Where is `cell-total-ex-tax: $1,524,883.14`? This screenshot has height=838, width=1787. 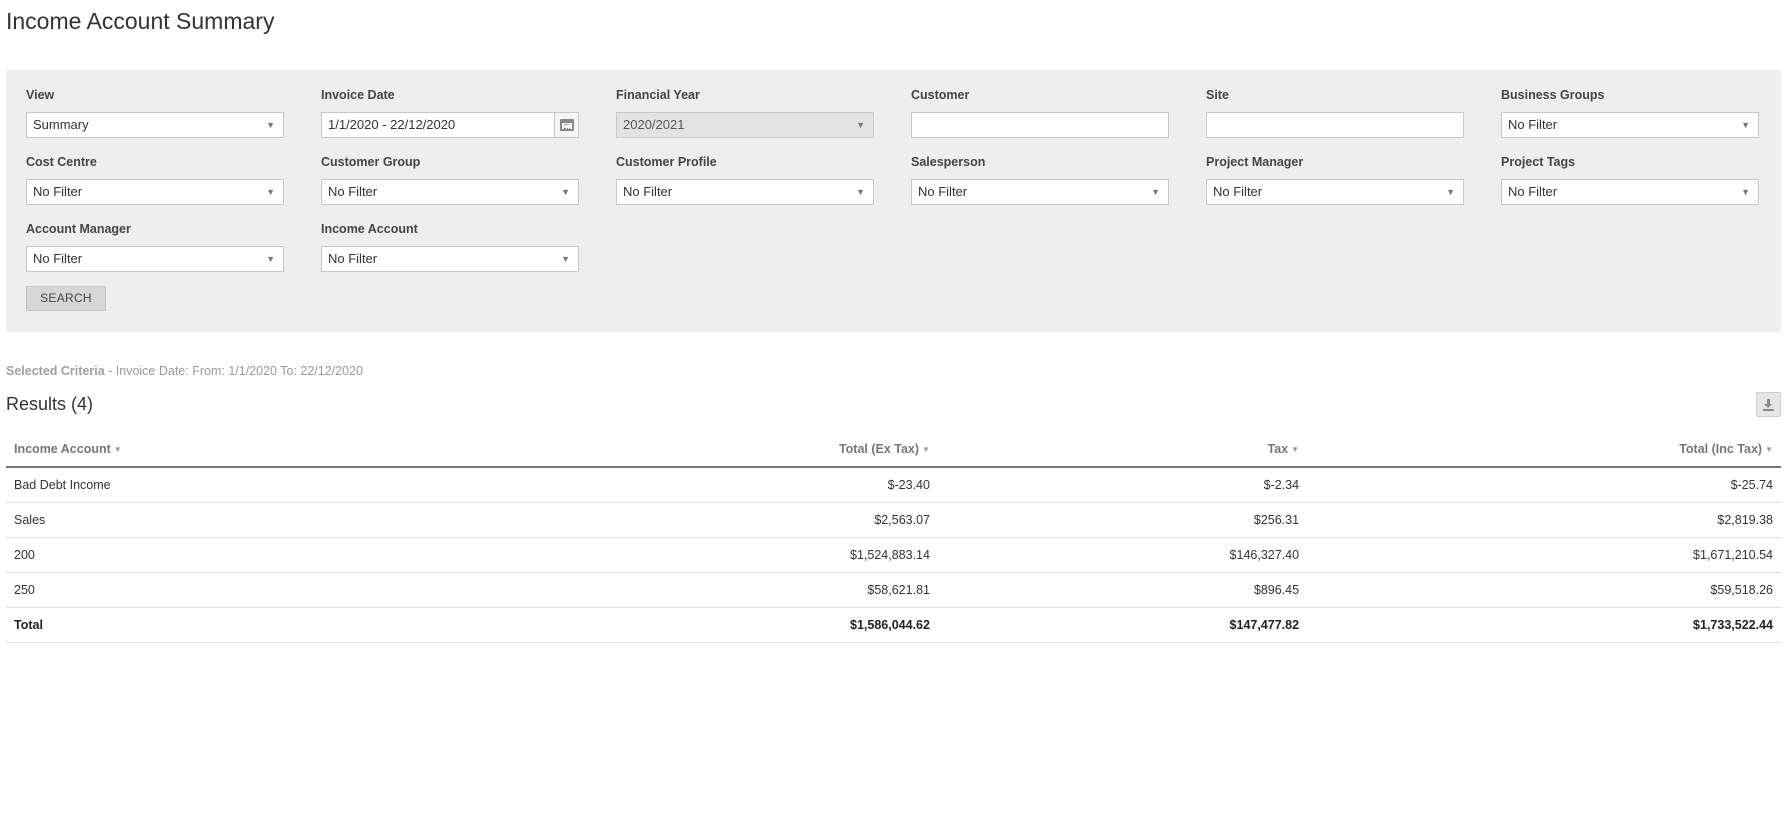 cell-total-ex-tax: $1,524,883.14 is located at coordinates (707, 555).